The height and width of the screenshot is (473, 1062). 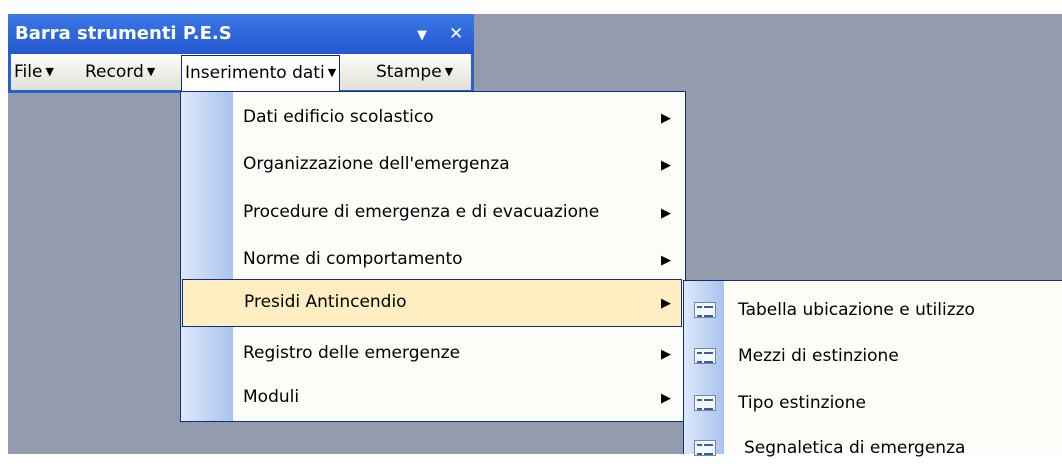 I want to click on menu-item-label: Procedure di emergenza e di evacuazione, so click(x=421, y=212).